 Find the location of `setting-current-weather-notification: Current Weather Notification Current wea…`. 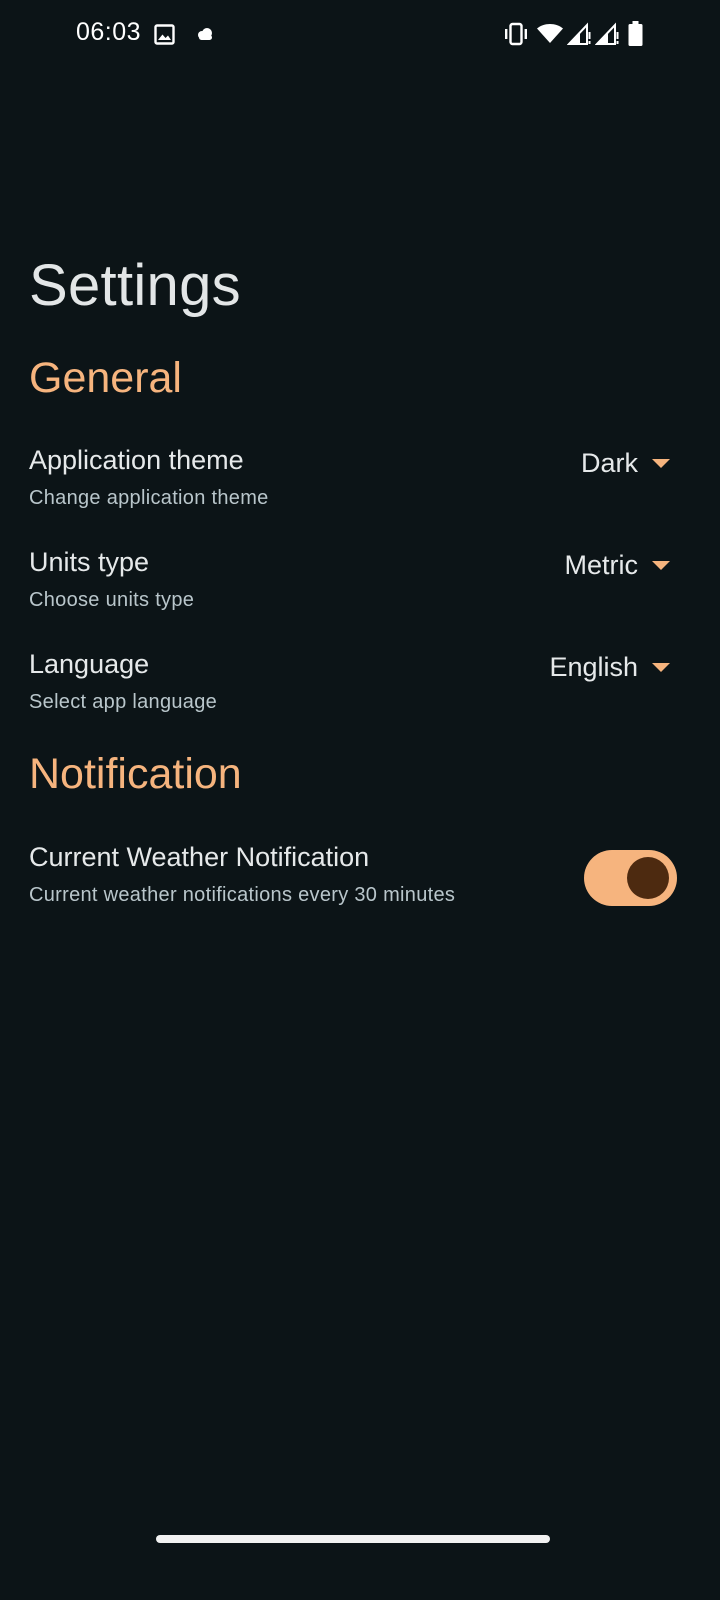

setting-current-weather-notification: Current Weather Notification Current wea… is located at coordinates (360, 887).